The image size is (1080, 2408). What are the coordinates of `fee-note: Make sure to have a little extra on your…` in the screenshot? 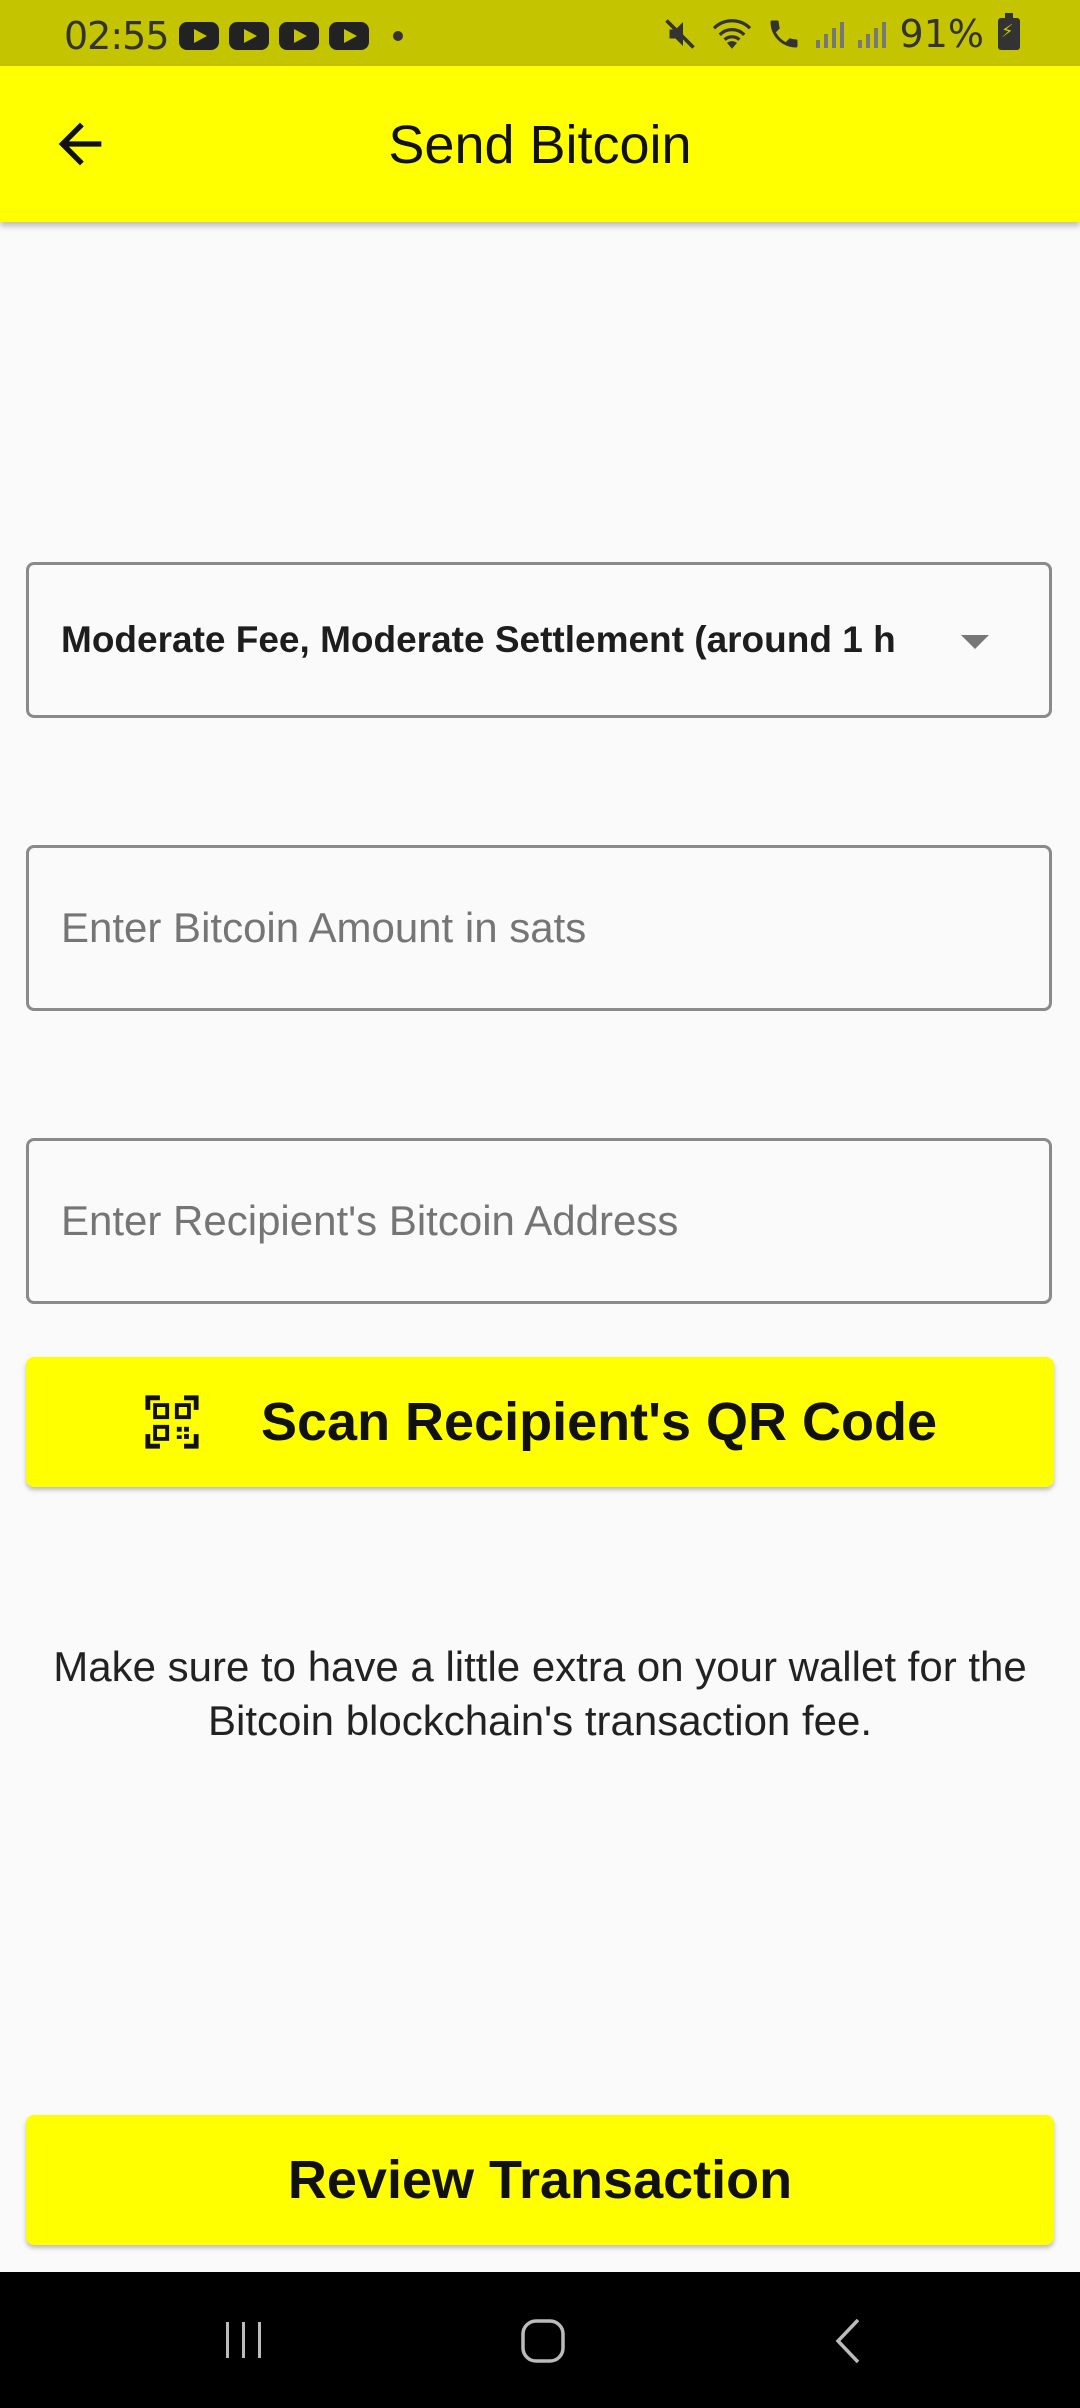 It's located at (540, 1693).